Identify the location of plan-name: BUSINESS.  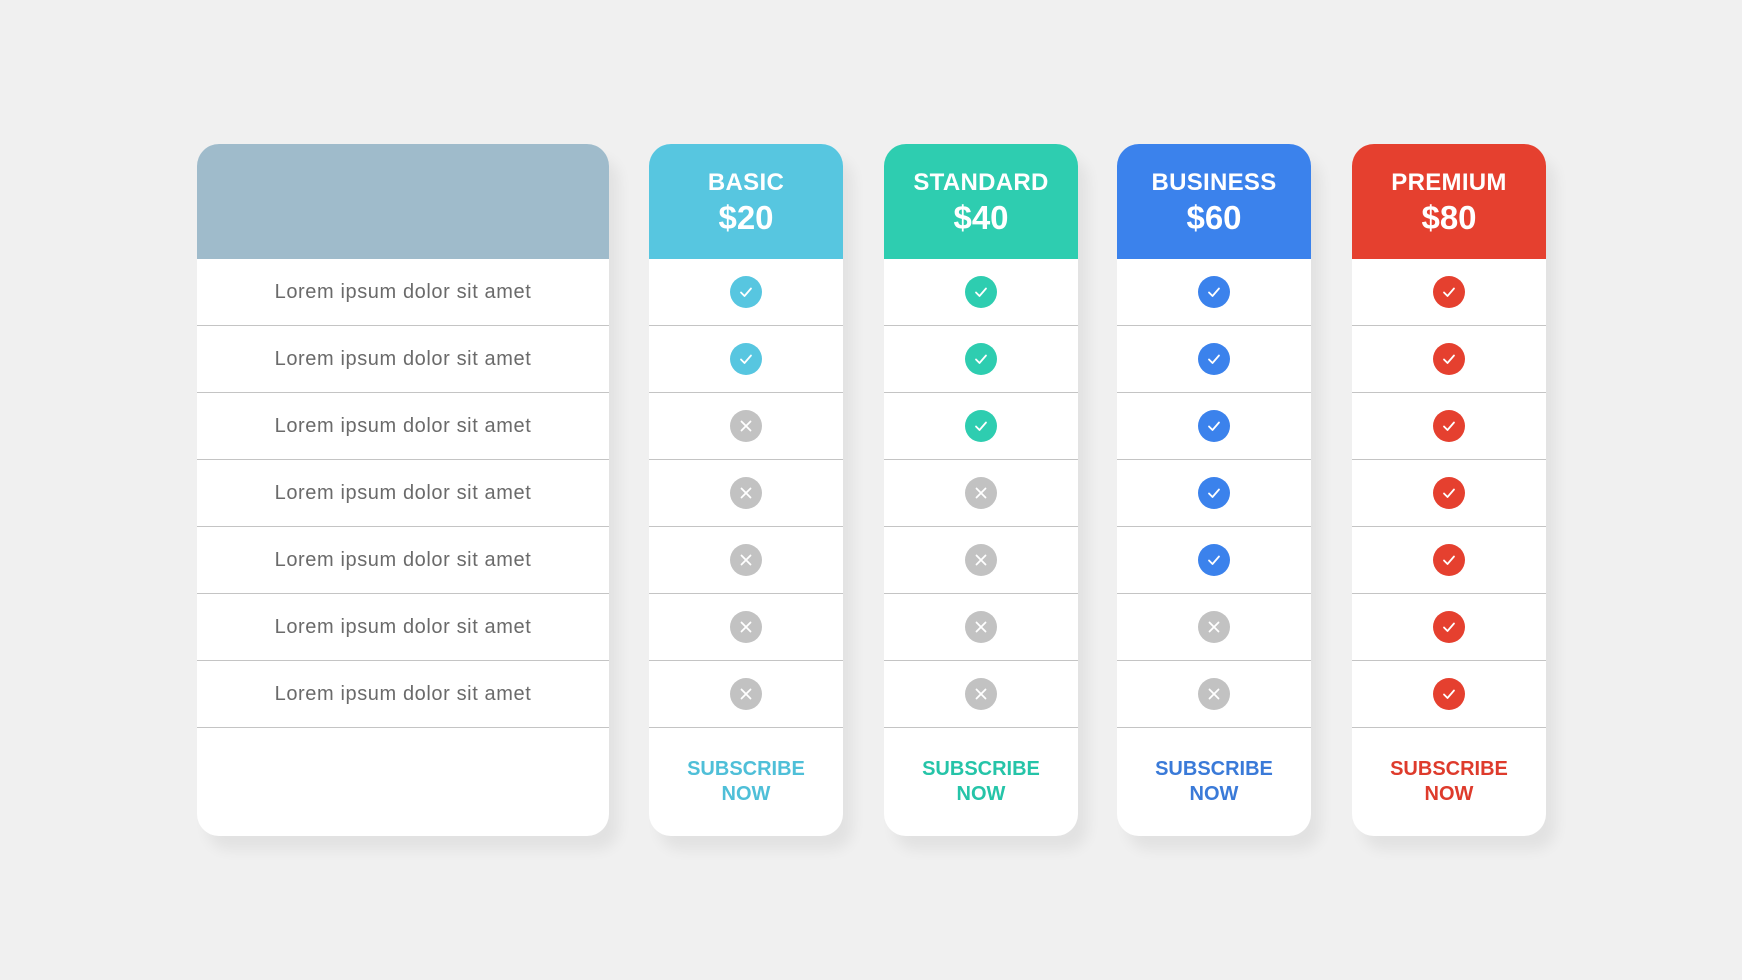
(1214, 182).